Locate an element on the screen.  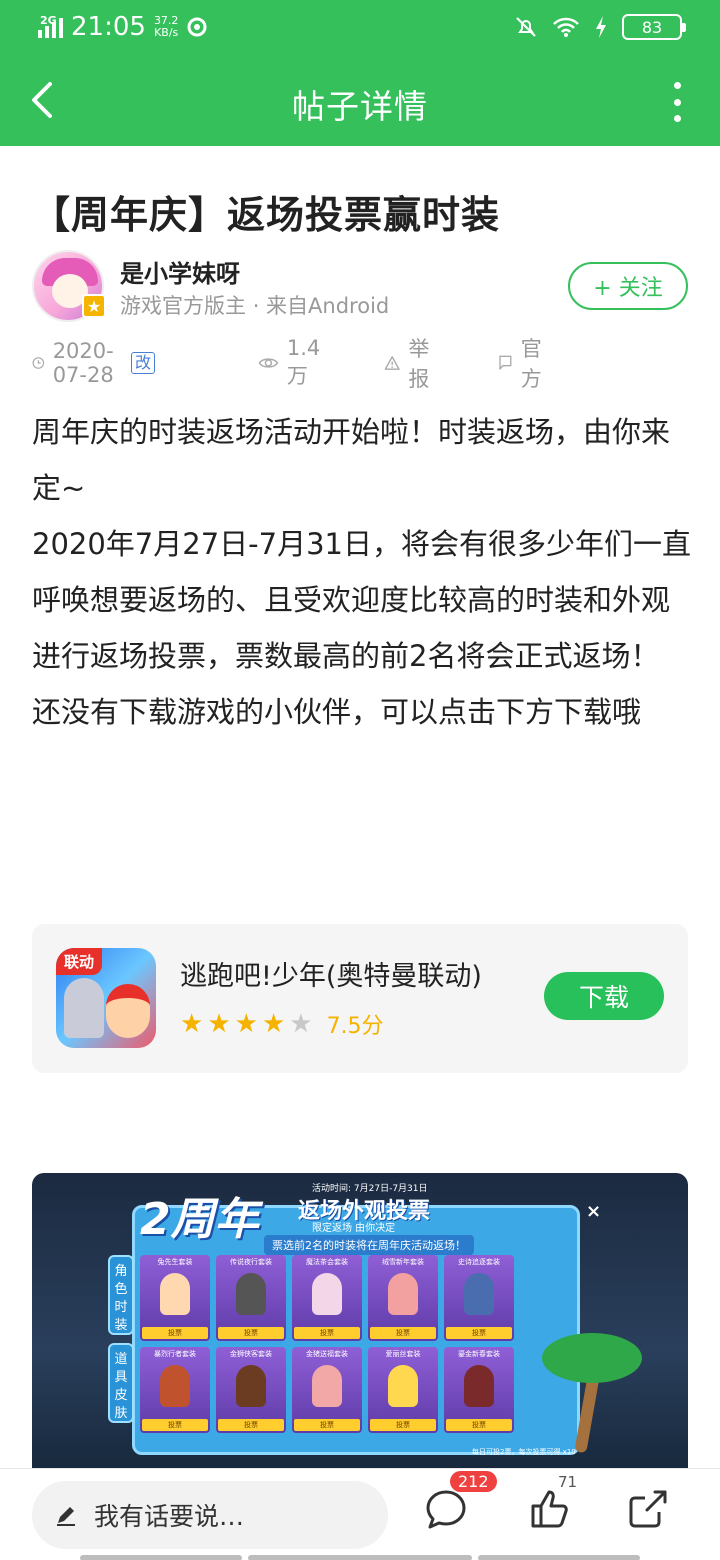
follow-button: + 关注 is located at coordinates (628, 286).